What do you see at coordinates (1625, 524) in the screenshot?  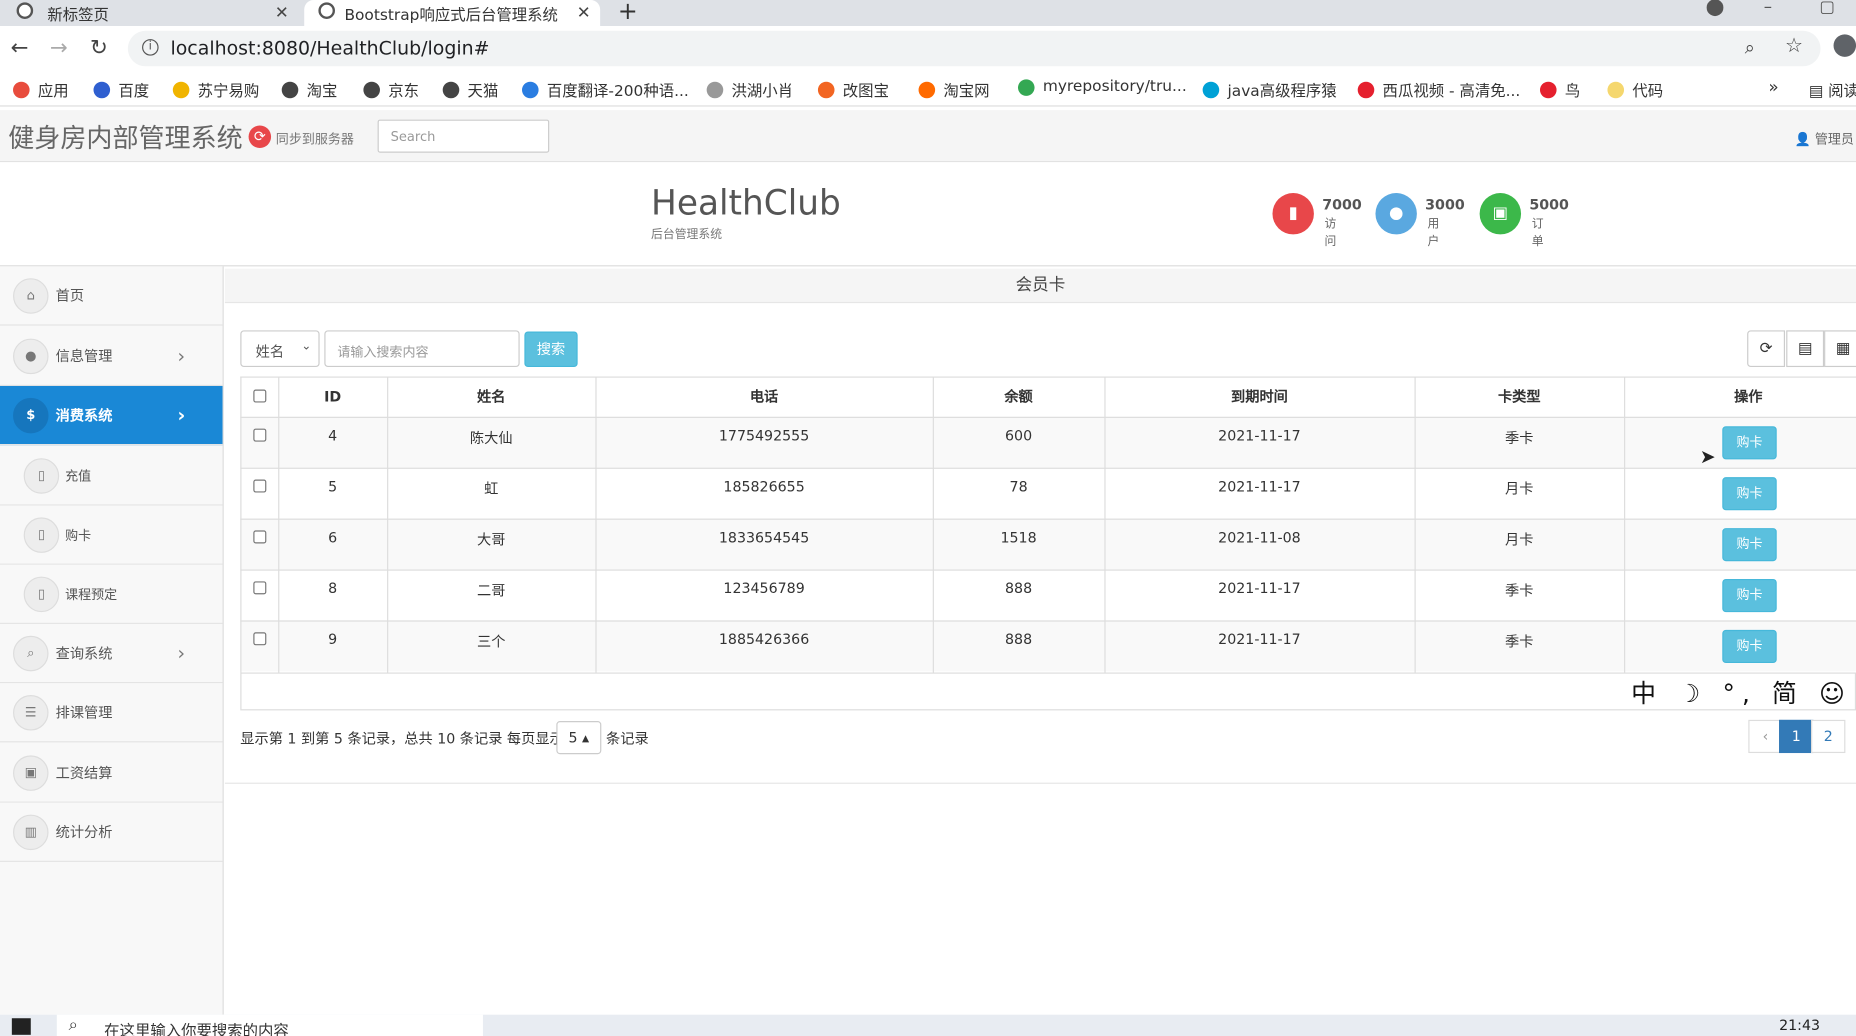 I see `table-divider` at bounding box center [1625, 524].